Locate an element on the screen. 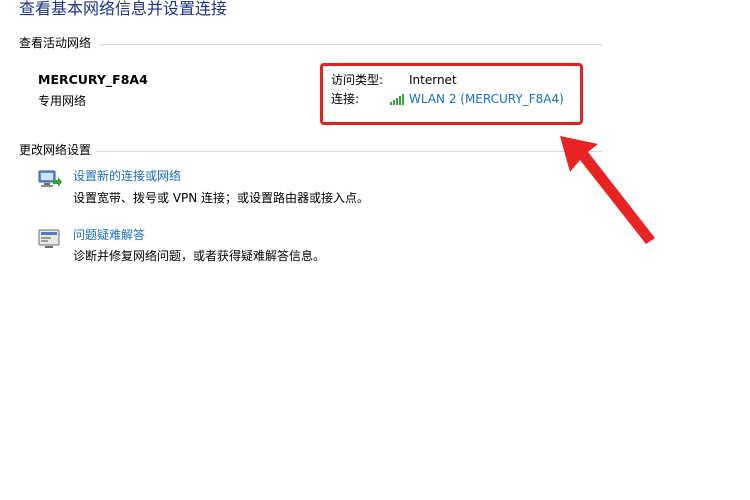 Image resolution: width=750 pixels, height=500 pixels. active-networks-header: 查看活动网络 is located at coordinates (55, 43).